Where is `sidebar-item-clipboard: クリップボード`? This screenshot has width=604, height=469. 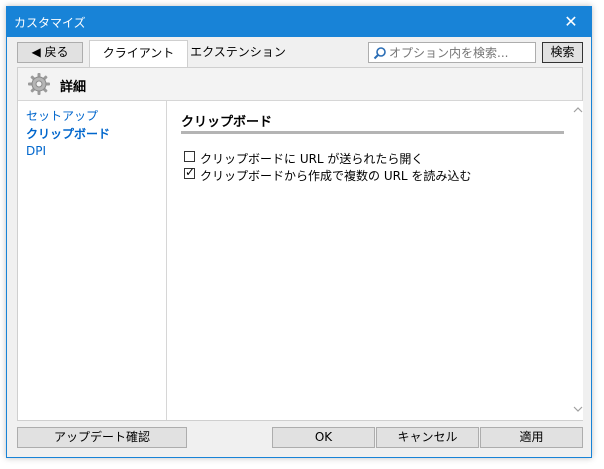 sidebar-item-clipboard: クリップボード is located at coordinates (68, 133).